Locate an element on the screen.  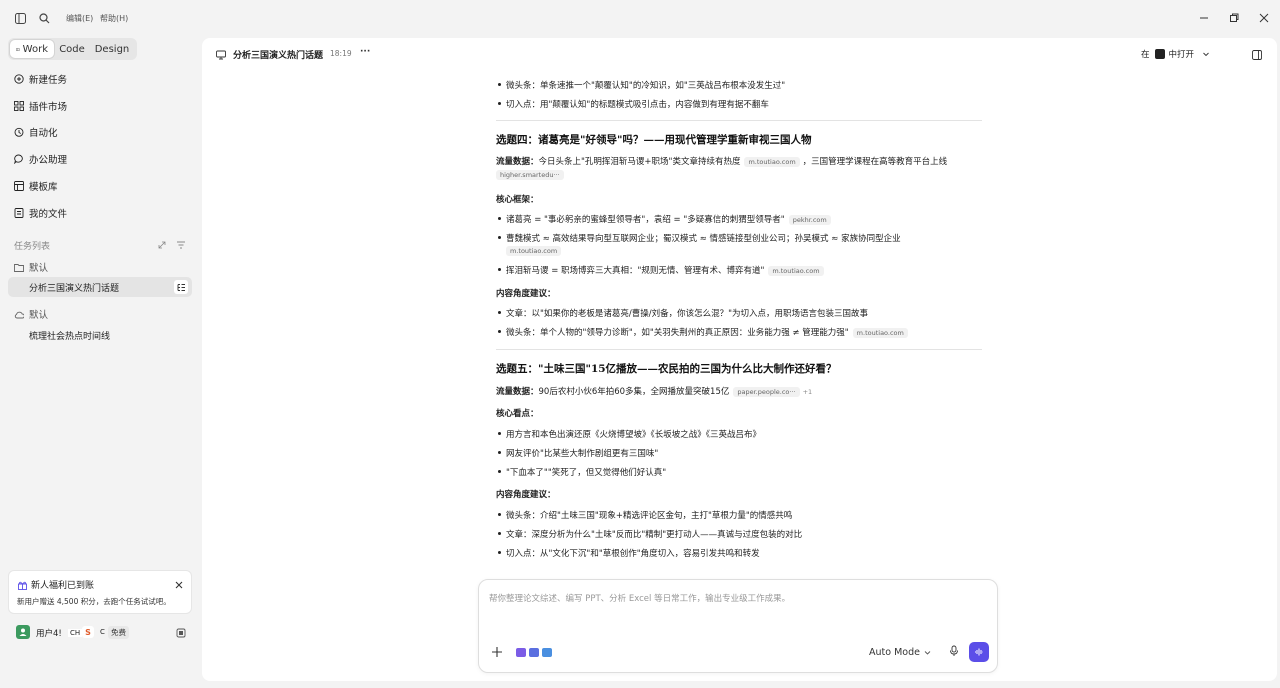
list-item-cont: m.toutiao.com is located at coordinates (534, 251).